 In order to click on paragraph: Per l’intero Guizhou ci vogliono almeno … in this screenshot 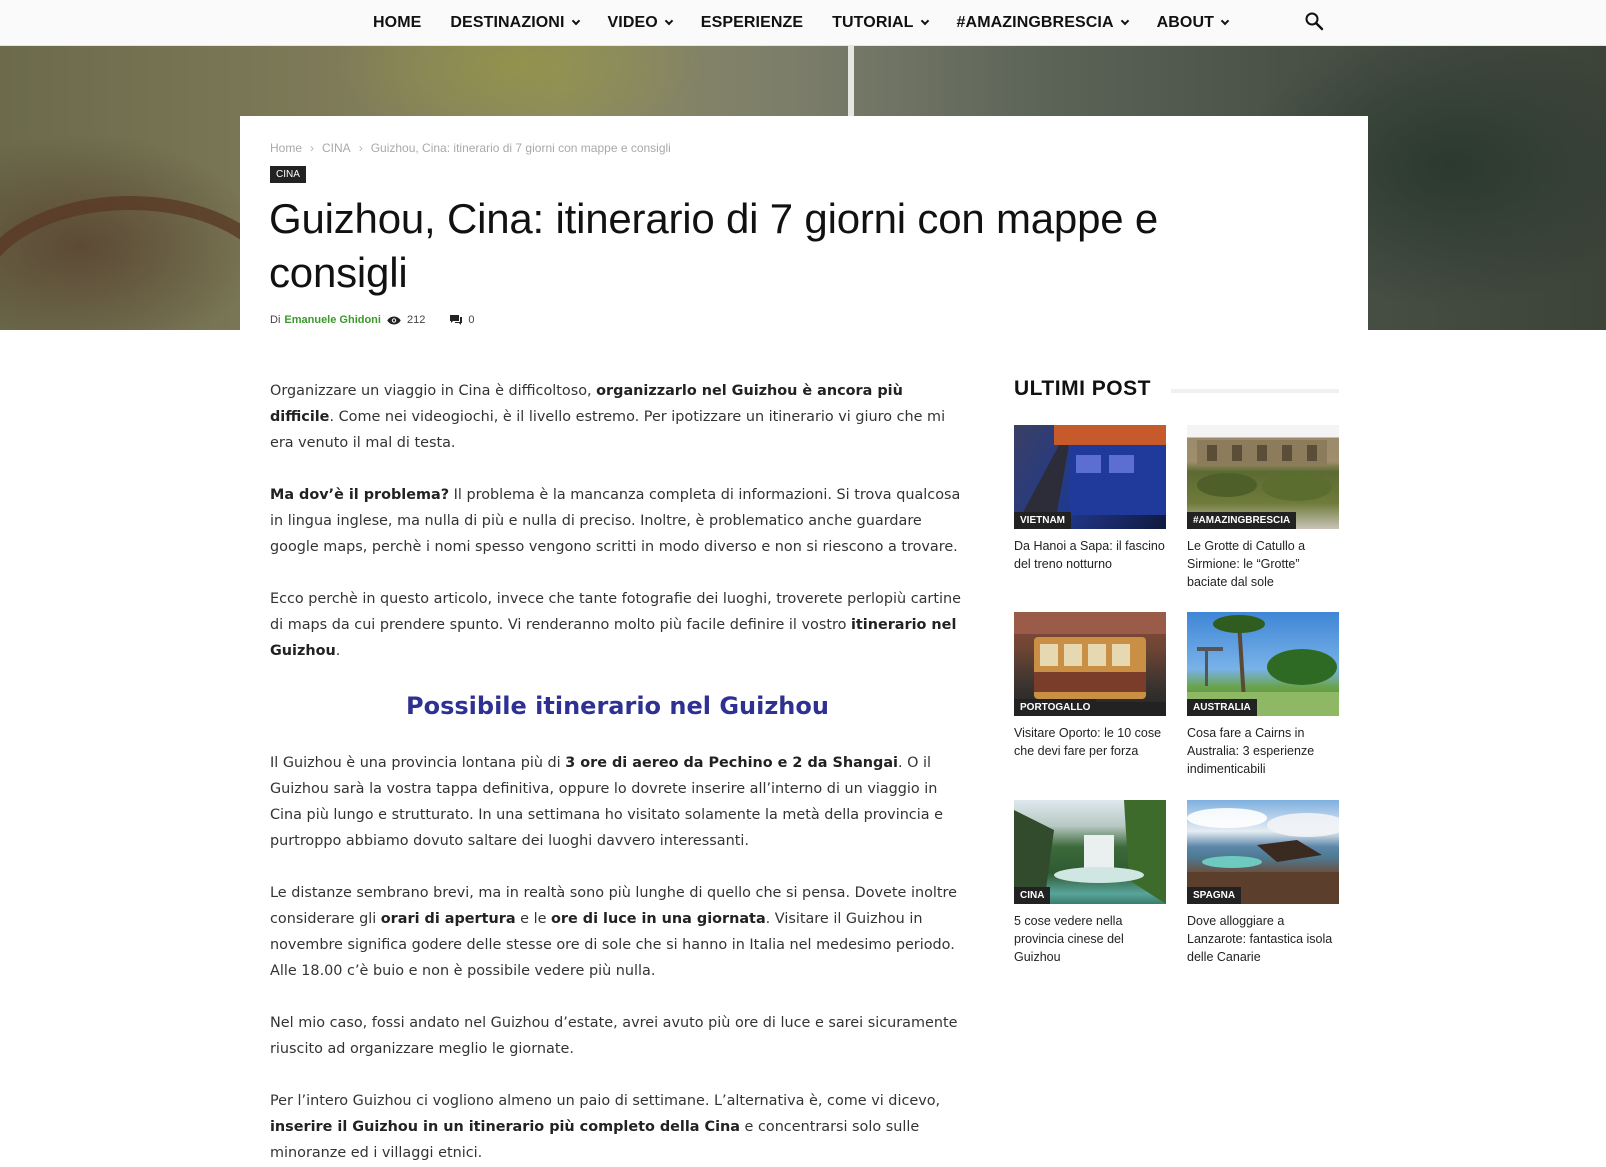, I will do `click(617, 1127)`.